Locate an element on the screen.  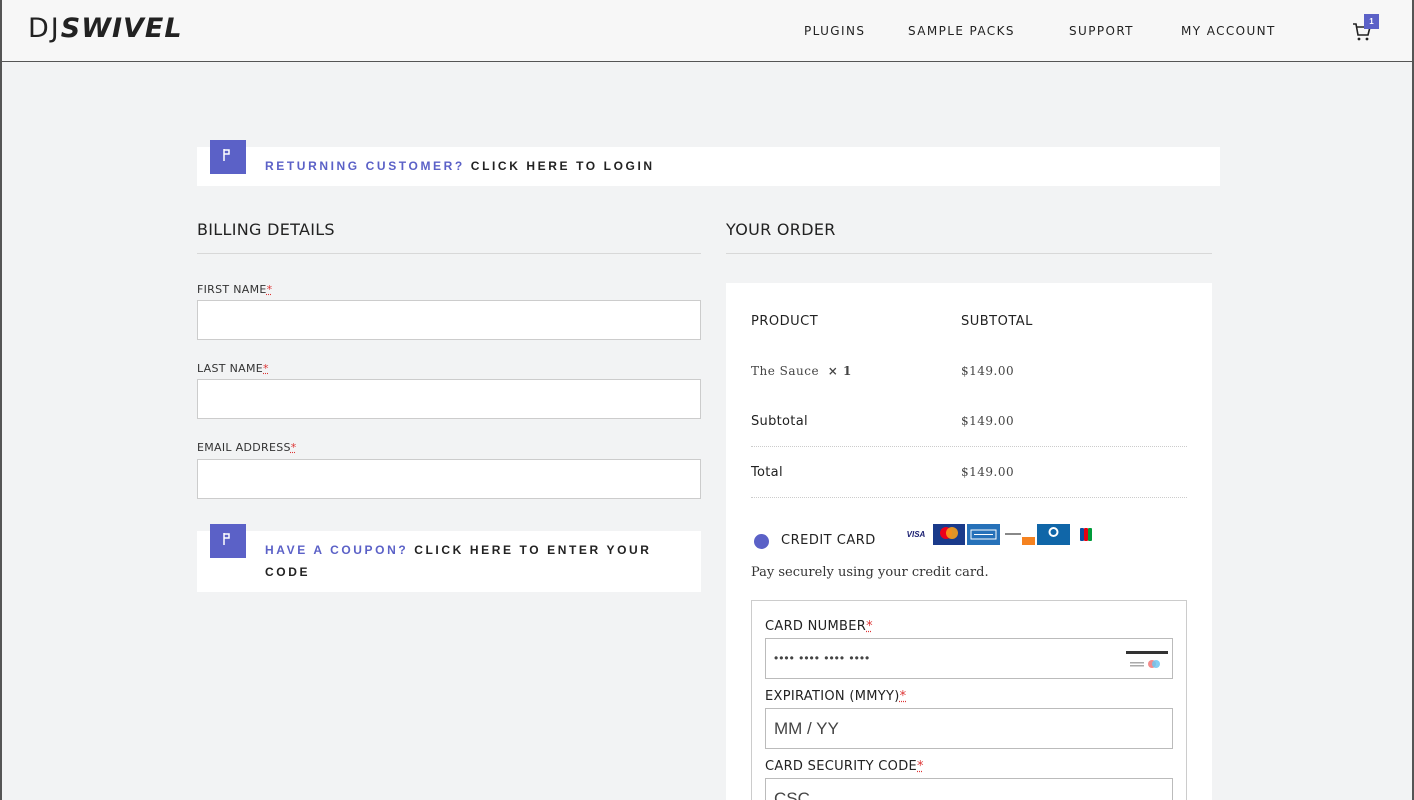
logo-light-text: DJ is located at coordinates (44, 28).